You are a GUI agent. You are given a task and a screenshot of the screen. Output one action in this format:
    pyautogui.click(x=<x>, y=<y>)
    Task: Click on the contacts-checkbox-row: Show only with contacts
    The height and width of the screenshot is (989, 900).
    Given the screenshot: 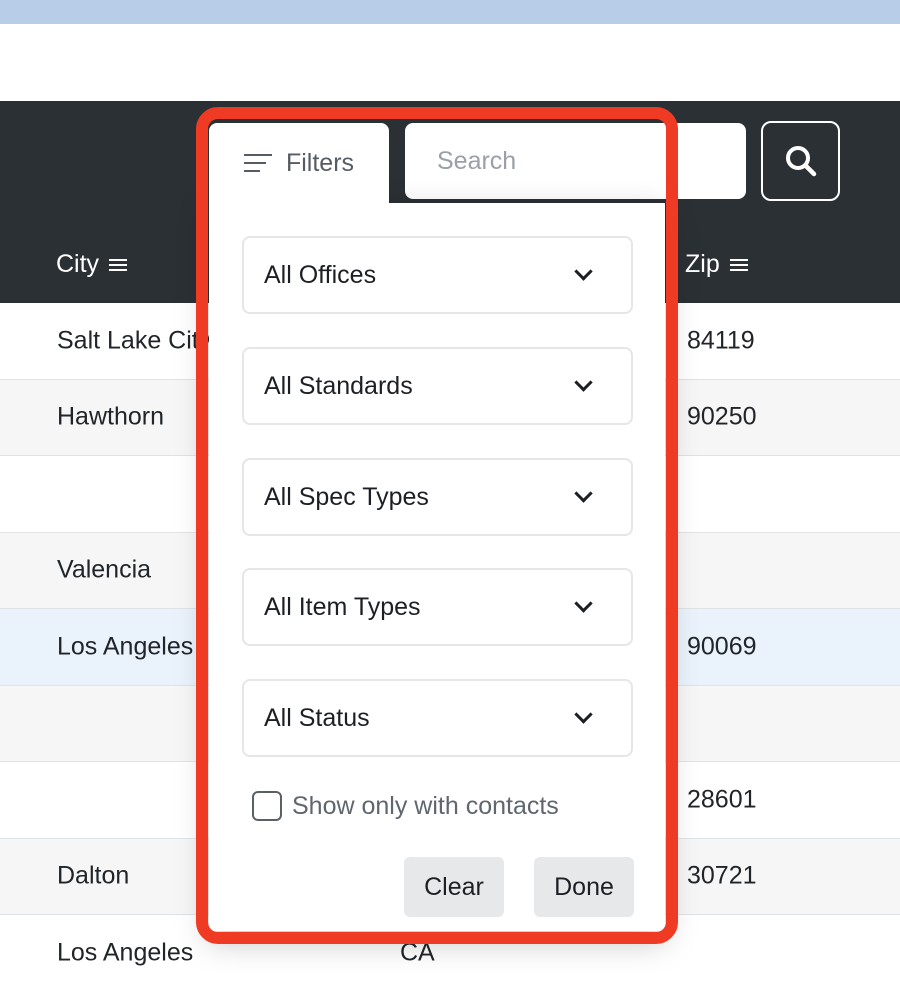 What is the action you would take?
    pyautogui.click(x=405, y=806)
    